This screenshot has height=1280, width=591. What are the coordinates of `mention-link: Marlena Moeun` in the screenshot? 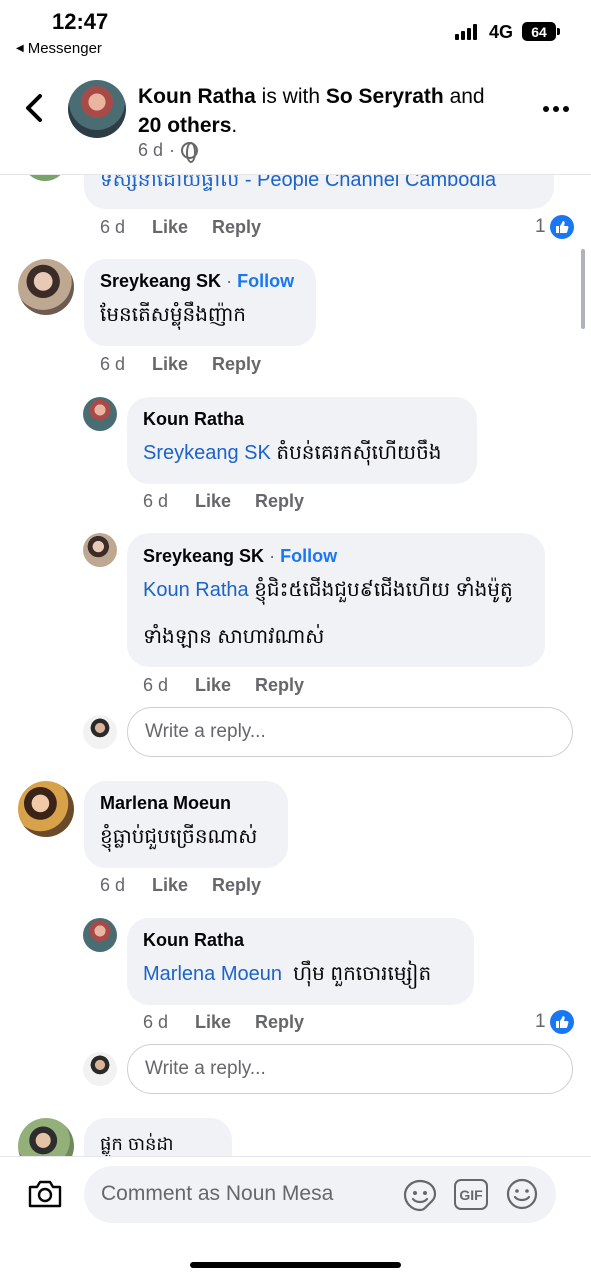 It's located at (212, 974).